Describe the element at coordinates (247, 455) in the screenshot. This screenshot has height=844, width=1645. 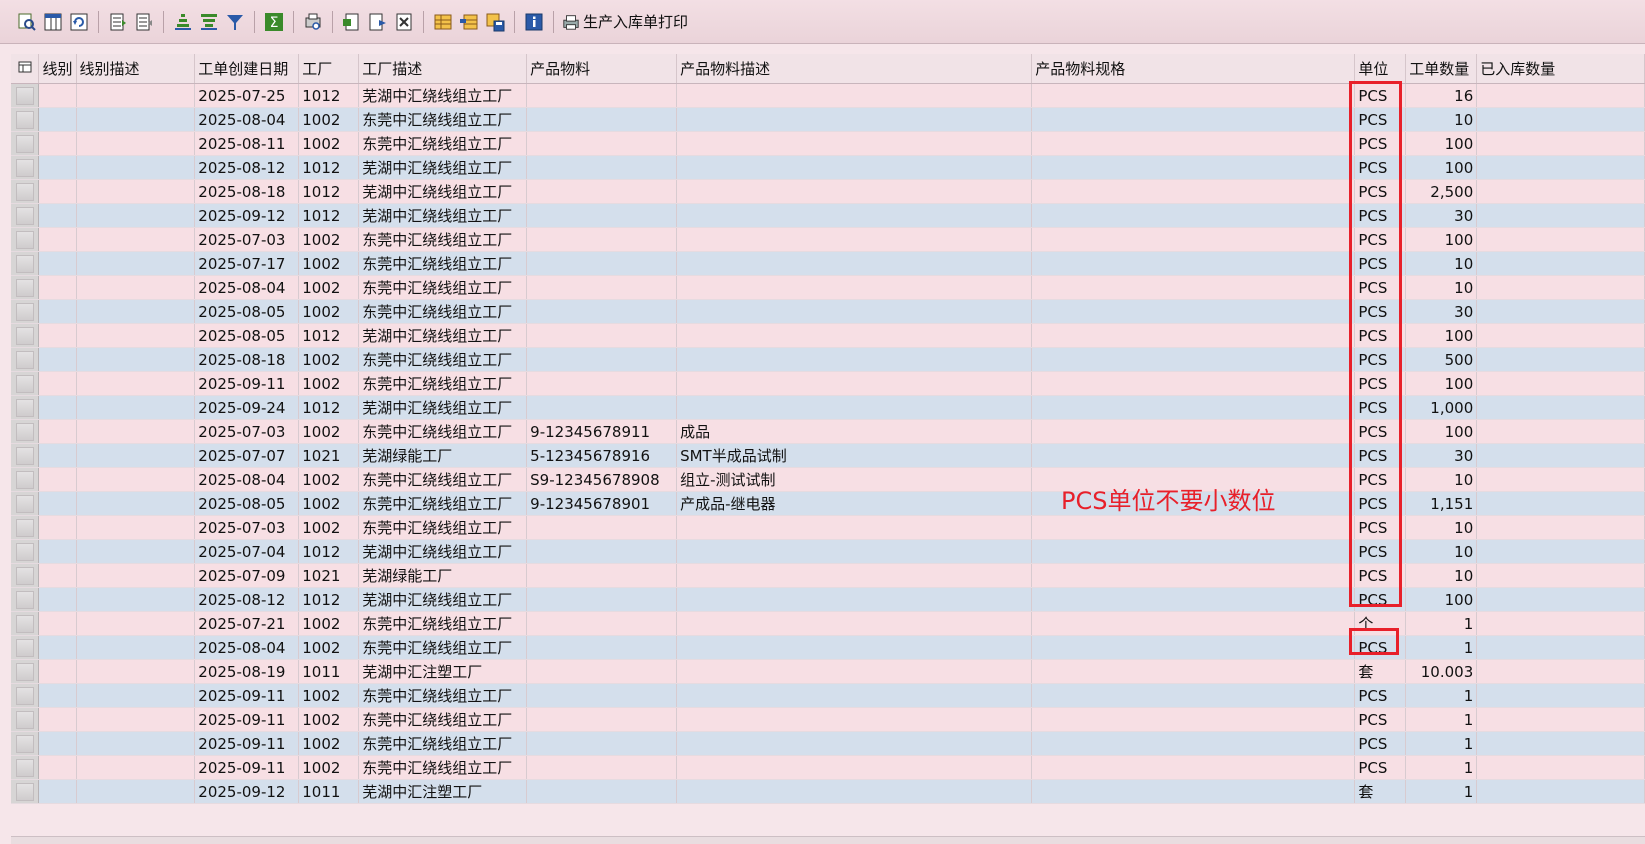
I see `create-date-cell: 2025-07-07` at that location.